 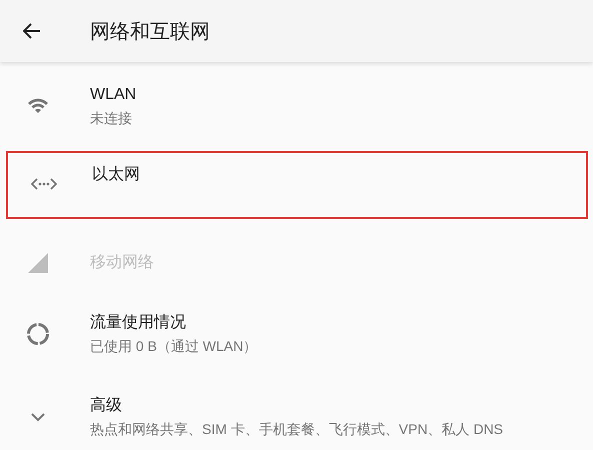 I want to click on item-summary: 已使用 0 B（通过 WLAN）, so click(x=174, y=346).